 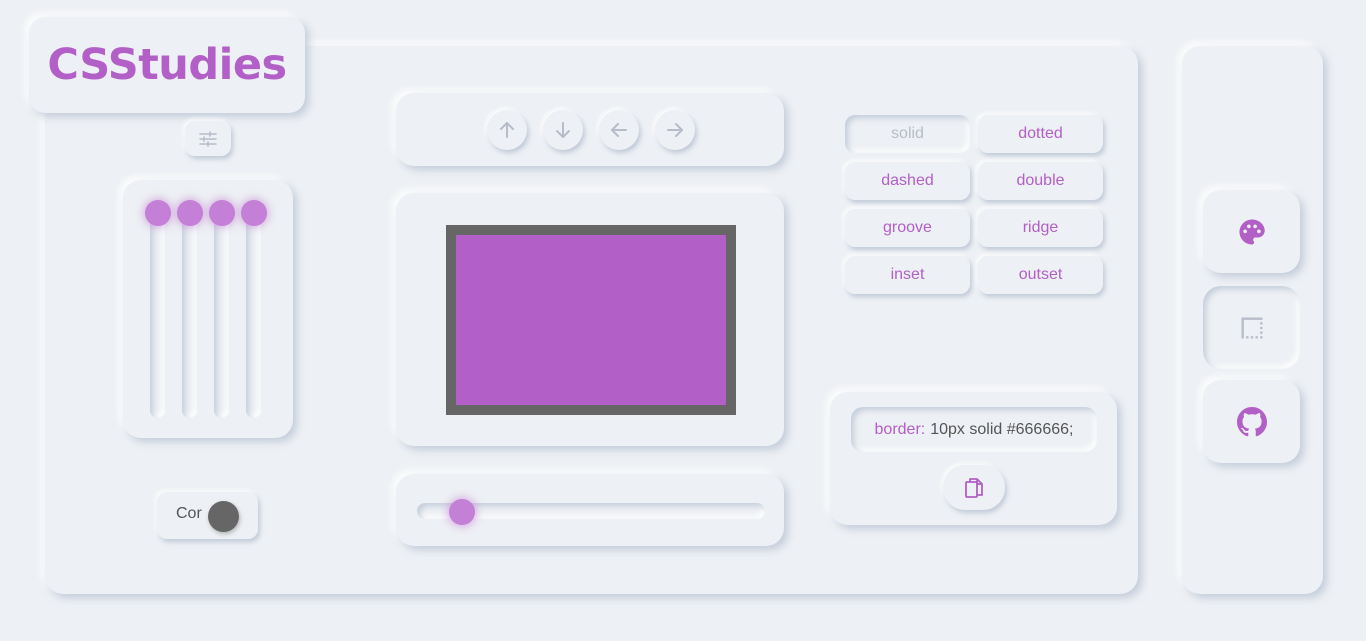 What do you see at coordinates (1040, 275) in the screenshot?
I see `style-button-outset: outset` at bounding box center [1040, 275].